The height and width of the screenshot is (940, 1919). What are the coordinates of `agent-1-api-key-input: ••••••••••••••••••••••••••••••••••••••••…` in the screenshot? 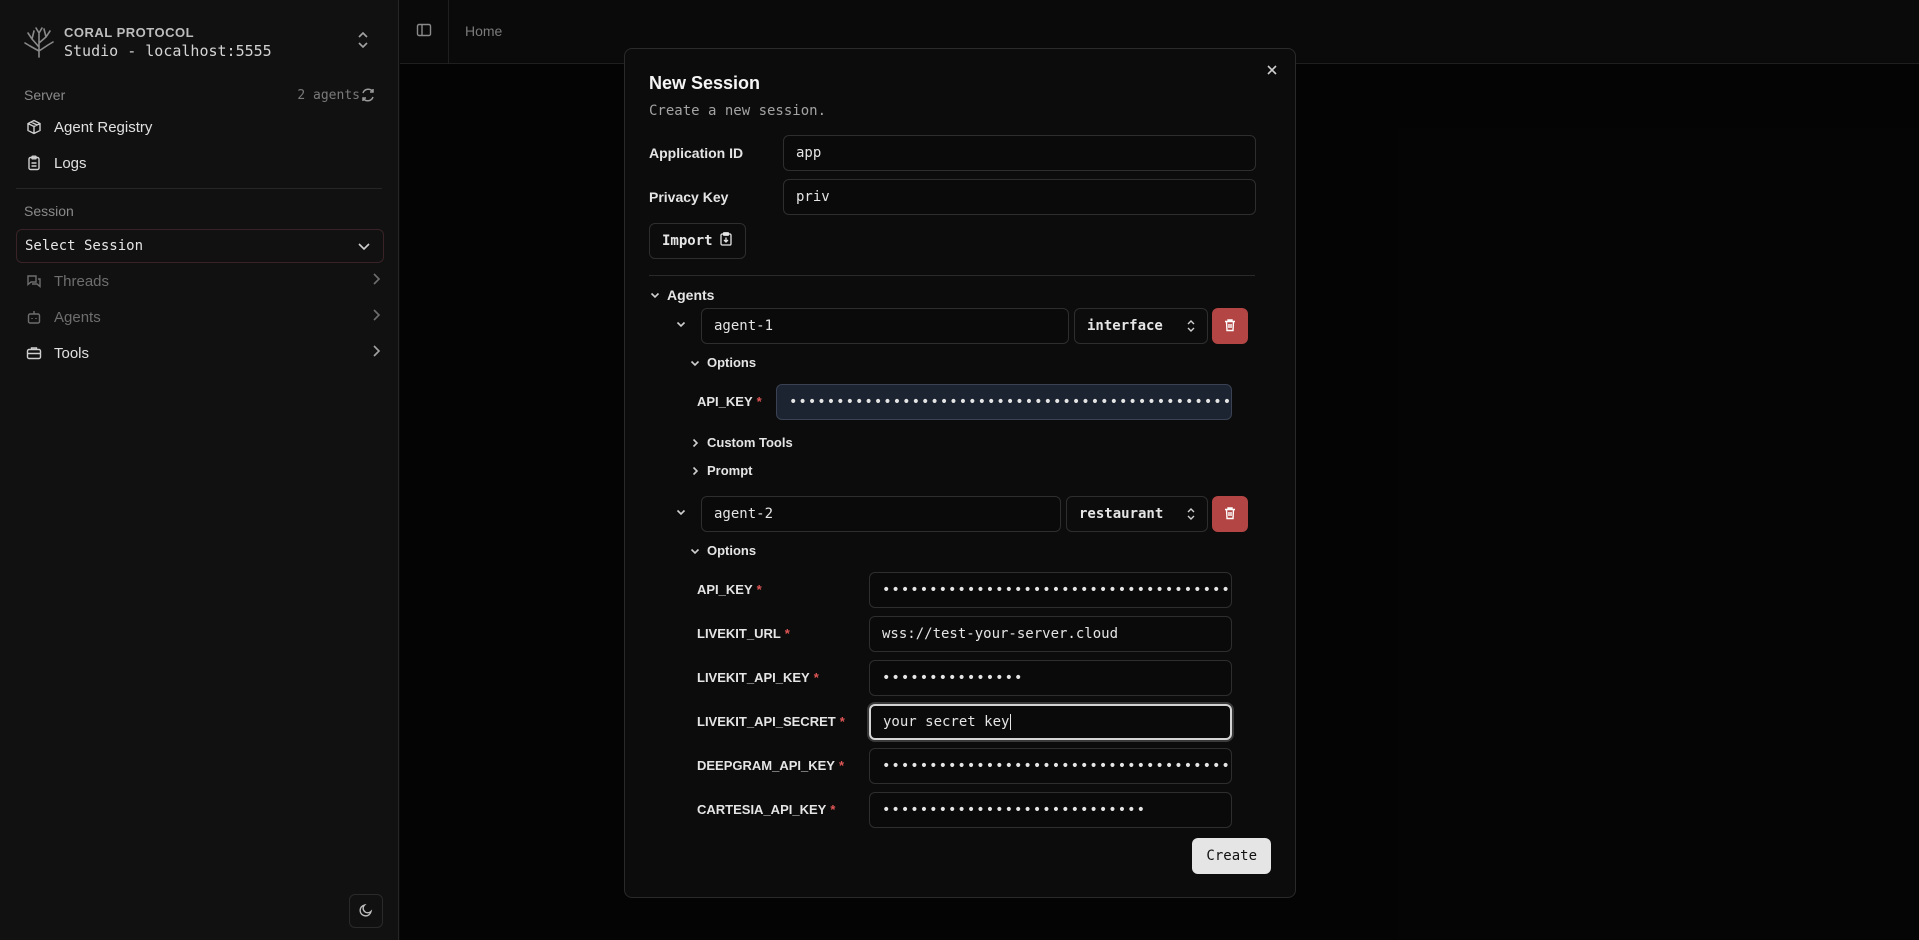 It's located at (1004, 402).